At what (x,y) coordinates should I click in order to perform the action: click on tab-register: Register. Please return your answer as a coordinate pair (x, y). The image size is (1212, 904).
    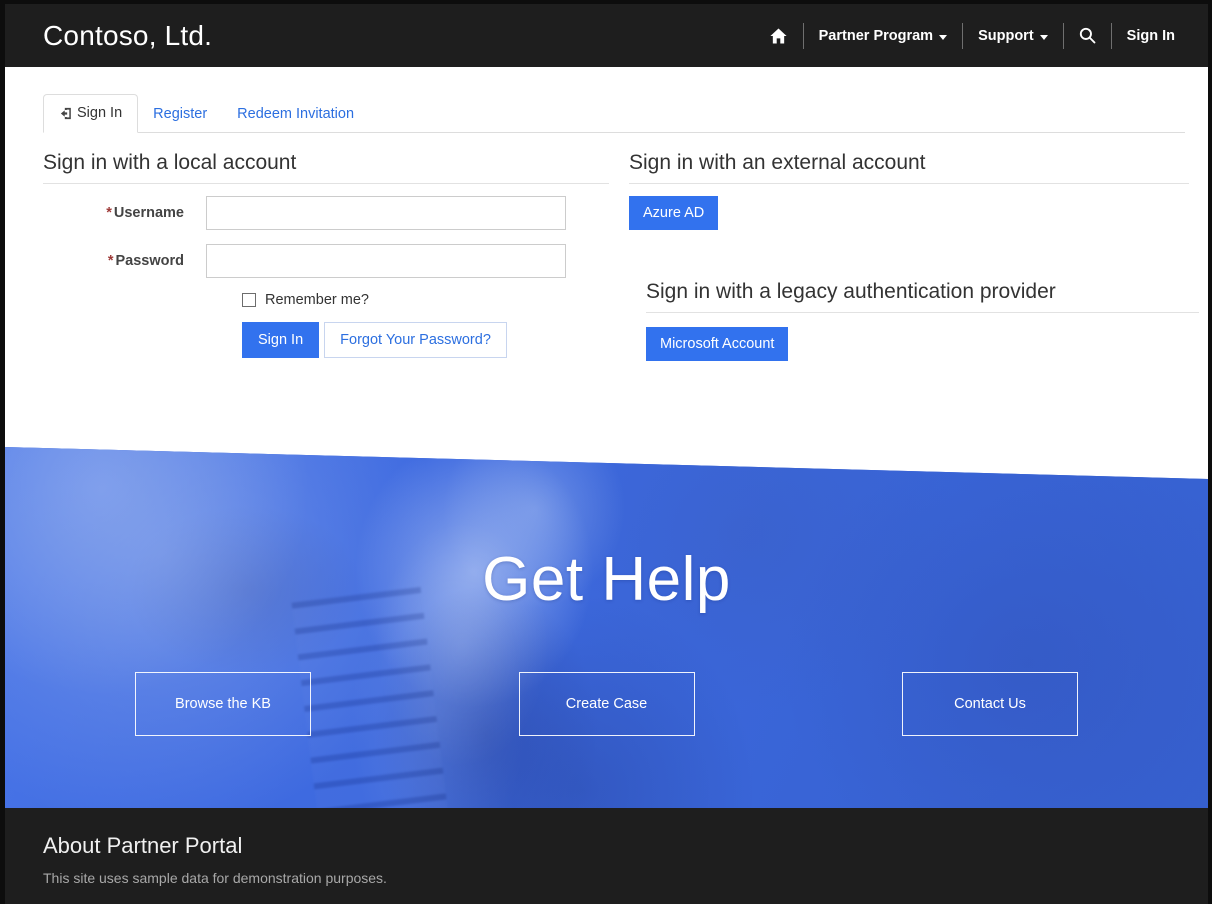
    Looking at the image, I should click on (180, 114).